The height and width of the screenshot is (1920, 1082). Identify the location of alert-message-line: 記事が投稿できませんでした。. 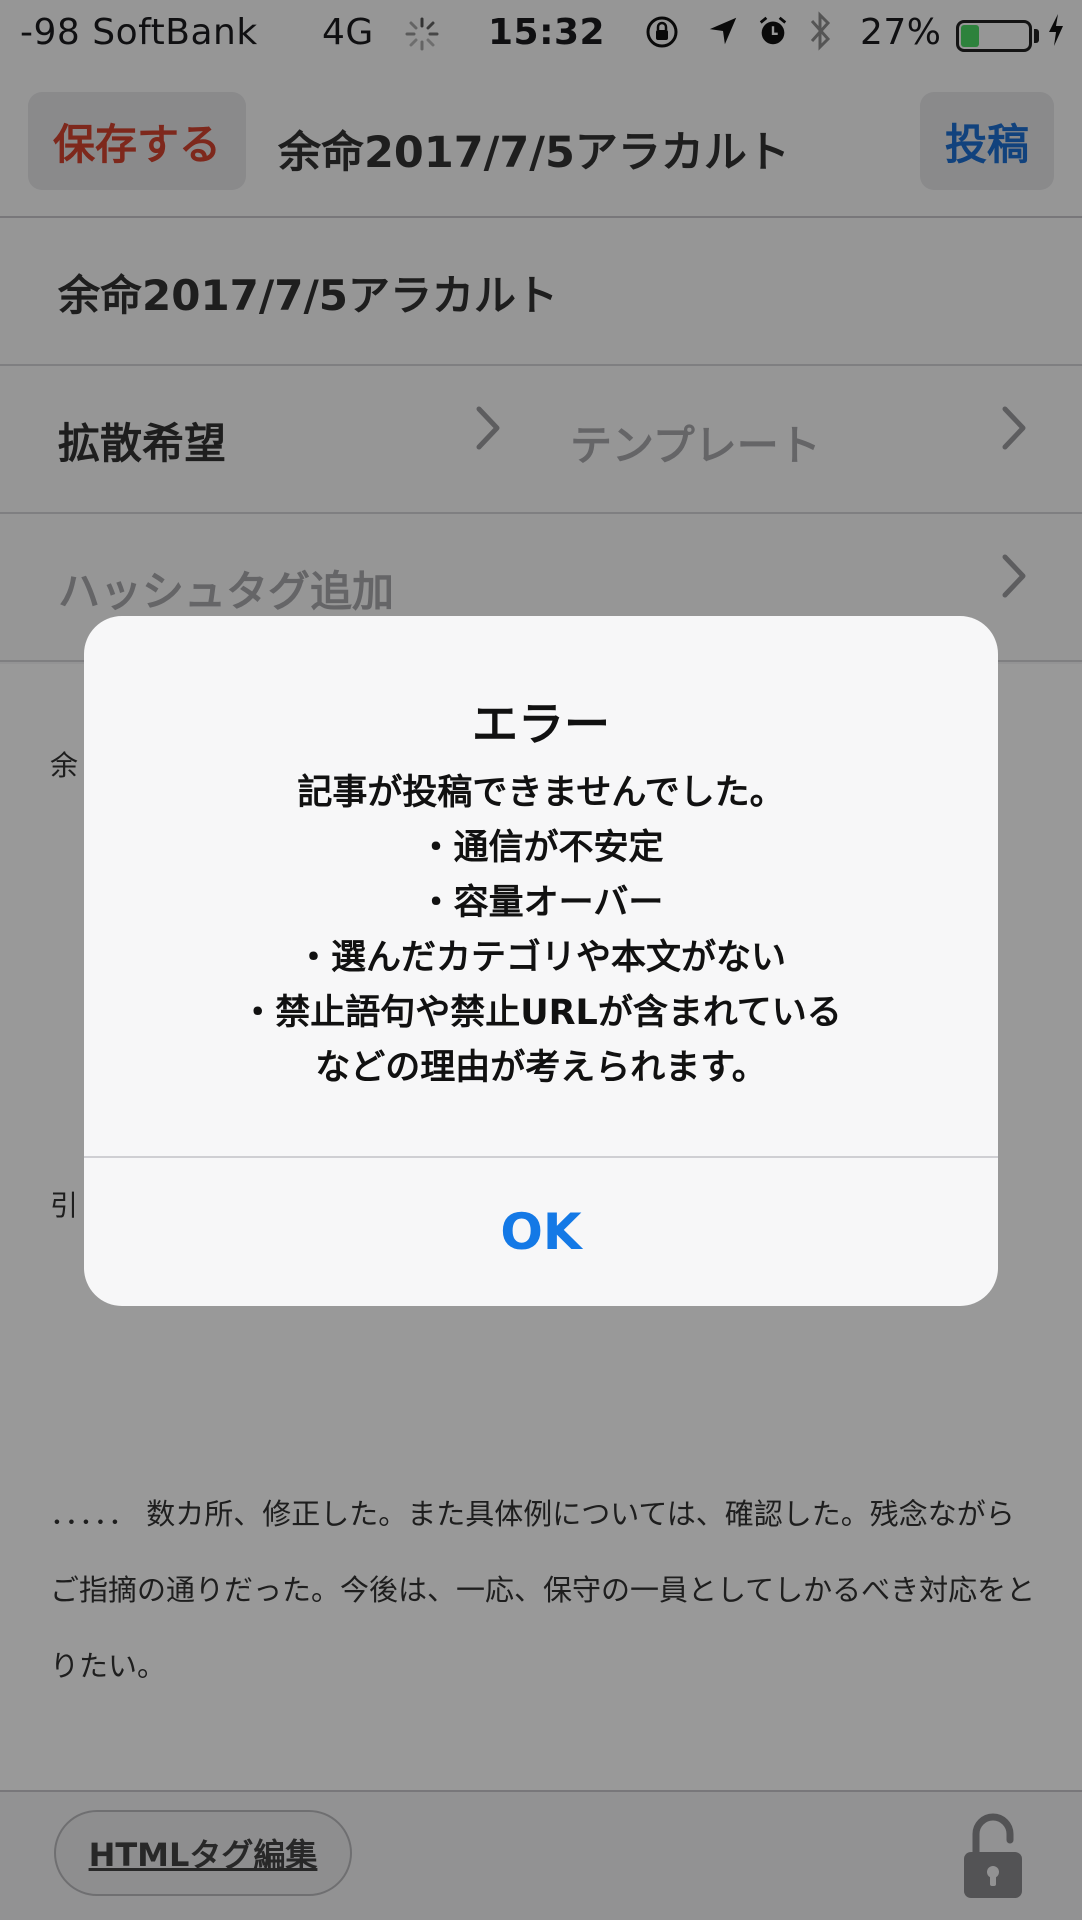
(541, 793).